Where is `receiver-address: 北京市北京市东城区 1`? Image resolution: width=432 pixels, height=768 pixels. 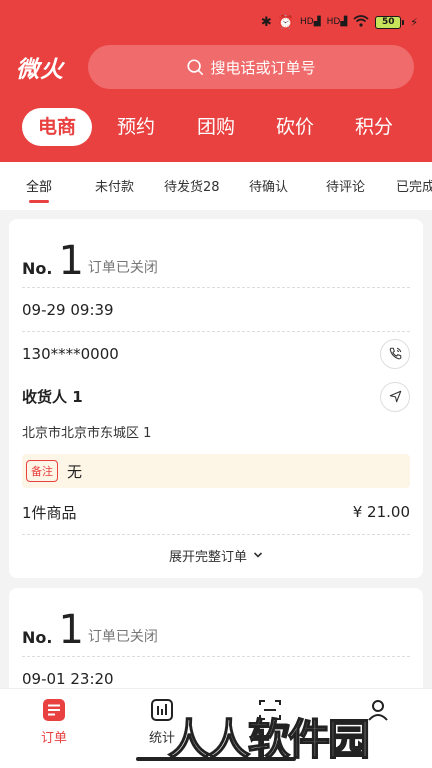 receiver-address: 北京市北京市东城区 1 is located at coordinates (87, 433).